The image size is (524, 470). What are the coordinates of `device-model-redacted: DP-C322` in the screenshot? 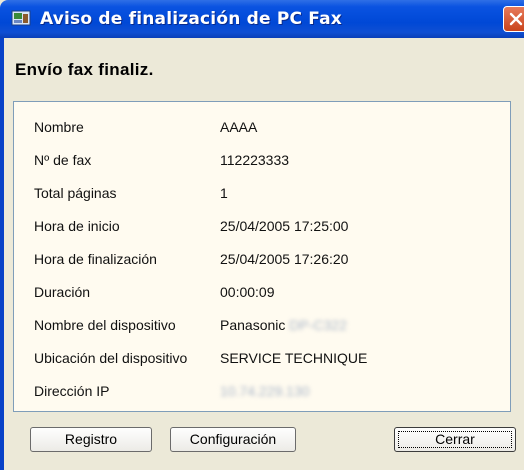 It's located at (318, 325).